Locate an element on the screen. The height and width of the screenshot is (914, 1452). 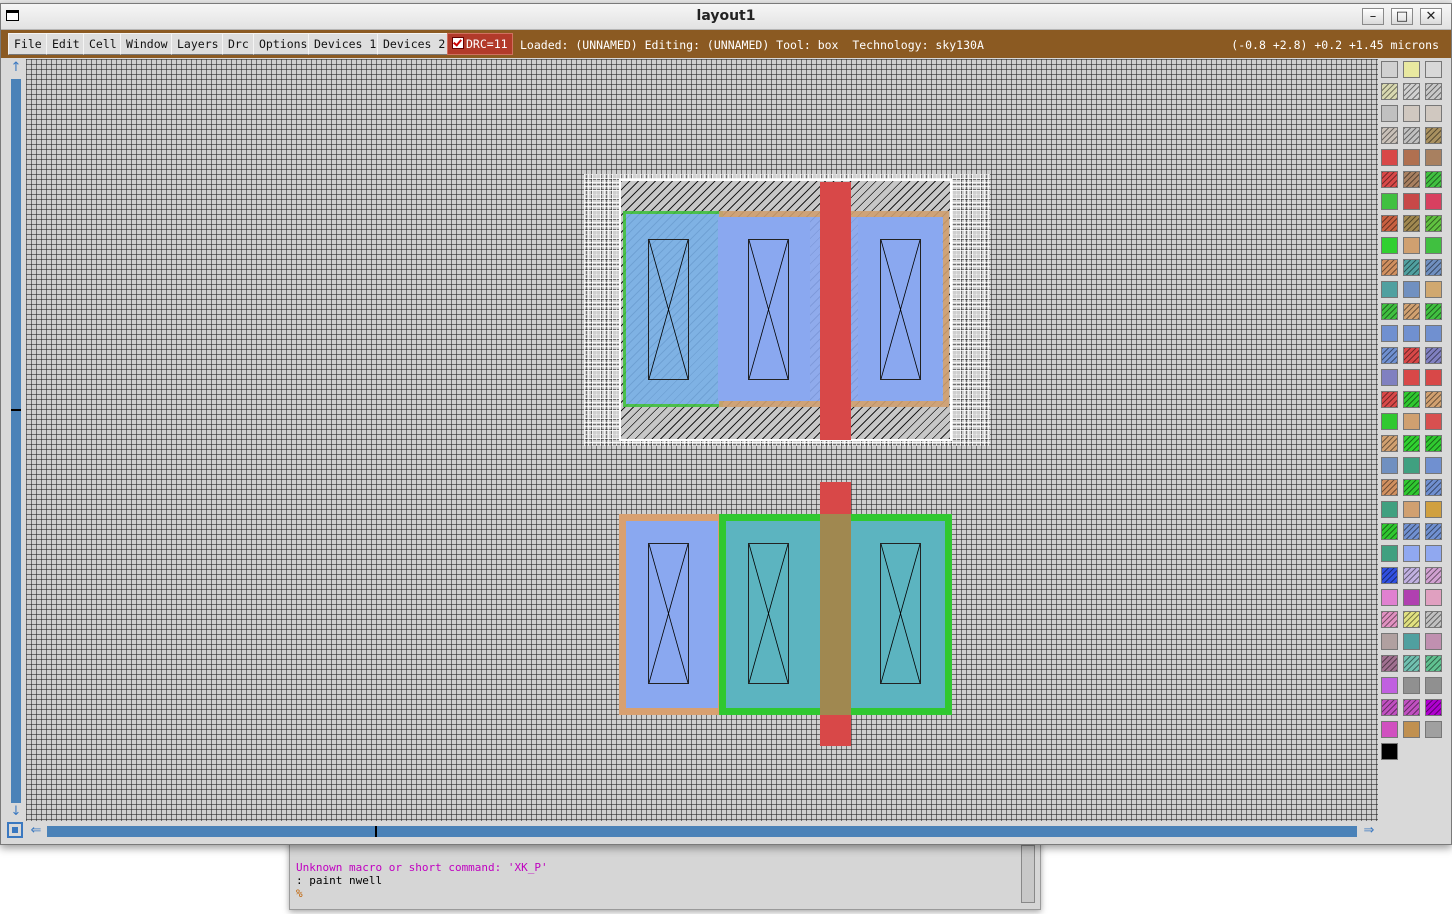
title-bar: layout1 – □ ✕ is located at coordinates (726, 17).